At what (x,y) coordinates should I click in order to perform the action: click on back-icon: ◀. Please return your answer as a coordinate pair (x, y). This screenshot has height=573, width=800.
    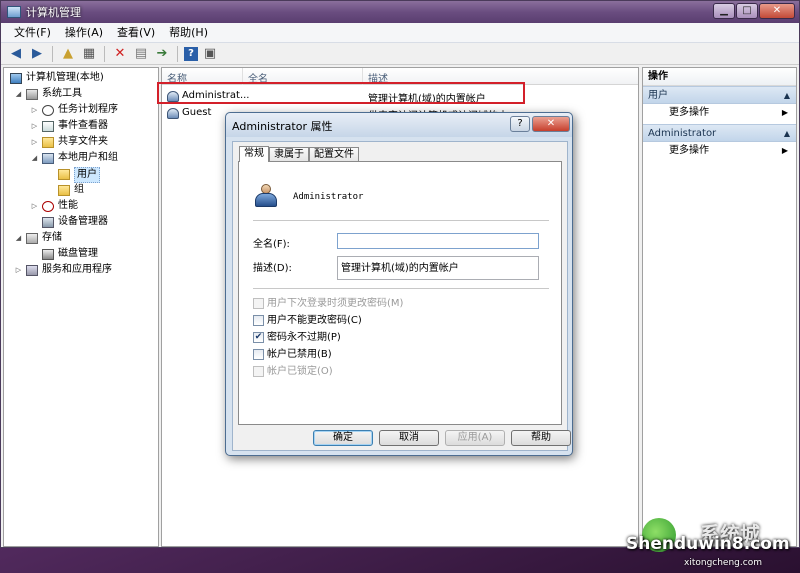
    Looking at the image, I should click on (16, 54).